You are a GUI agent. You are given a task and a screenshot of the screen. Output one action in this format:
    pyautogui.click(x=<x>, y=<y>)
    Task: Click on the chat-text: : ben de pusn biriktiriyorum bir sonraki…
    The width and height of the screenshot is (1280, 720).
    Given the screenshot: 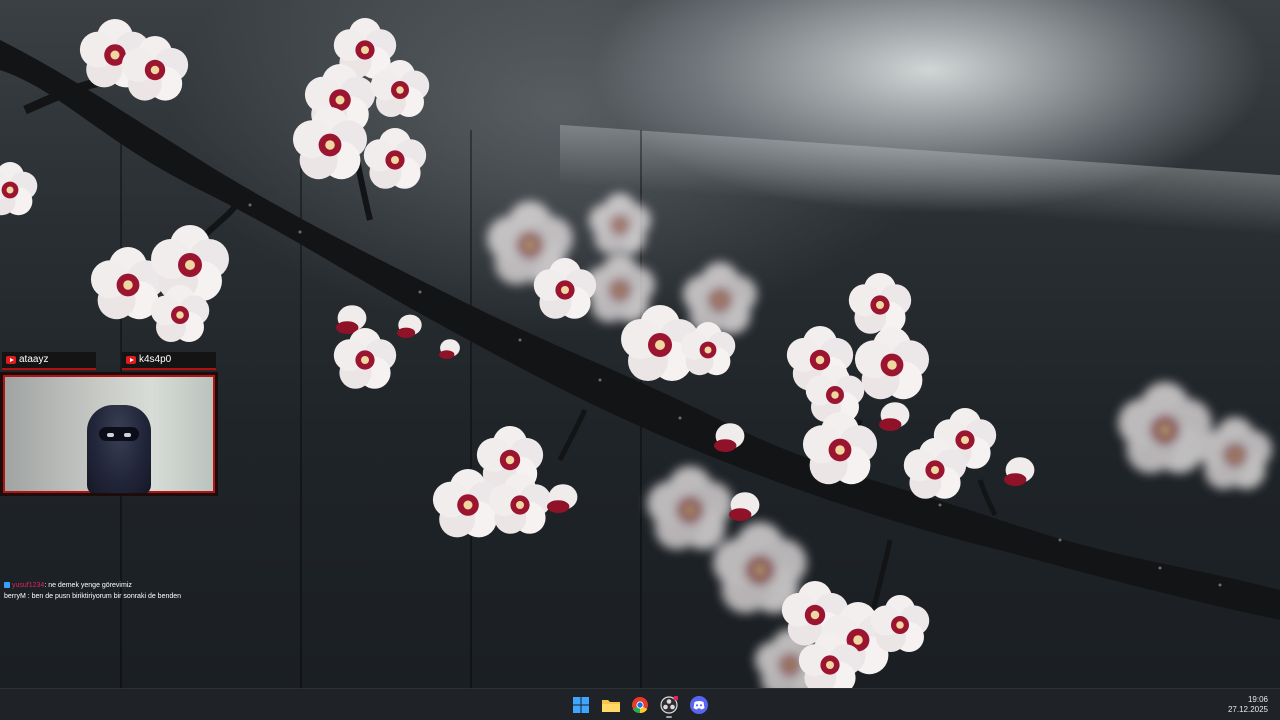 What is the action you would take?
    pyautogui.click(x=103, y=596)
    